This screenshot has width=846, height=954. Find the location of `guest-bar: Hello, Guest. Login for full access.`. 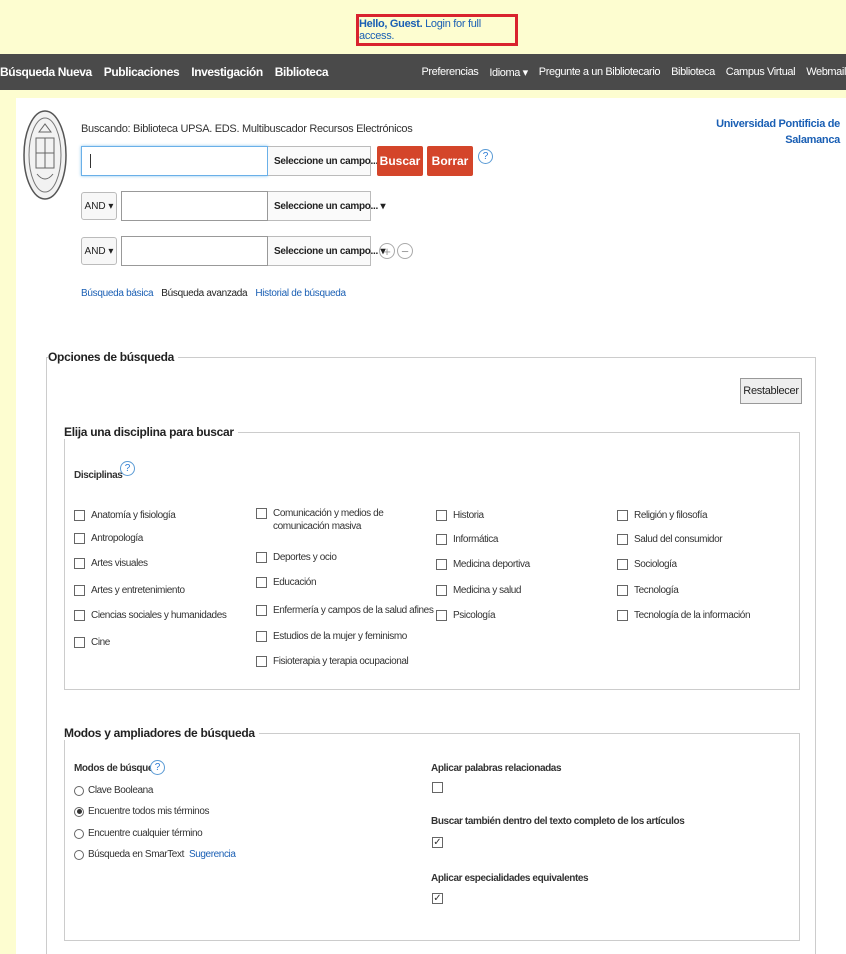

guest-bar: Hello, Guest. Login for full access. is located at coordinates (423, 27).